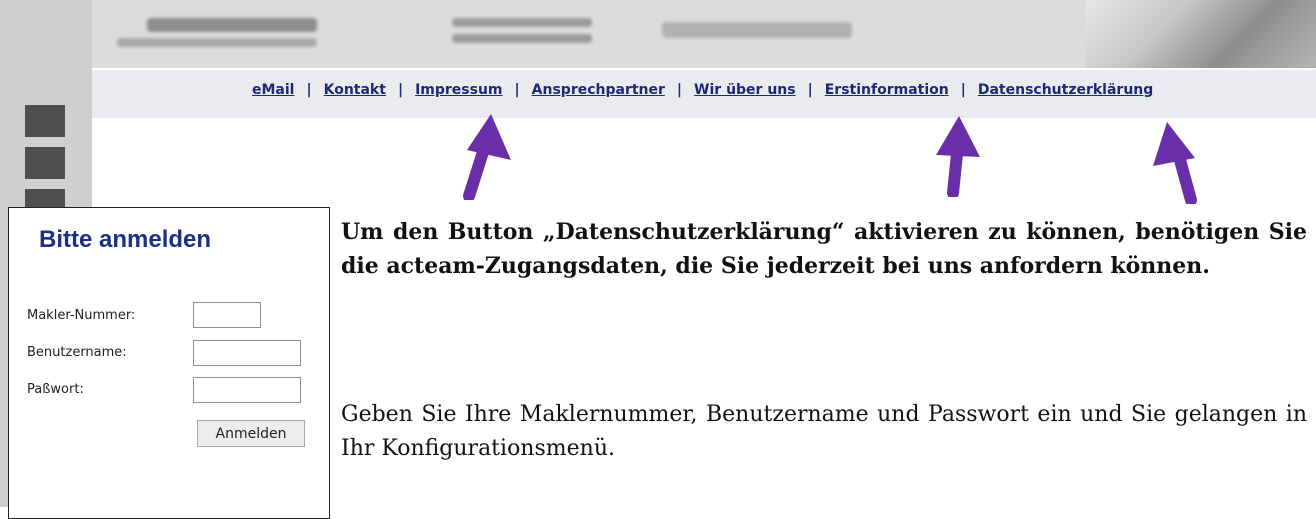  What do you see at coordinates (217, 42) in the screenshot?
I see `company-tagline-blurred` at bounding box center [217, 42].